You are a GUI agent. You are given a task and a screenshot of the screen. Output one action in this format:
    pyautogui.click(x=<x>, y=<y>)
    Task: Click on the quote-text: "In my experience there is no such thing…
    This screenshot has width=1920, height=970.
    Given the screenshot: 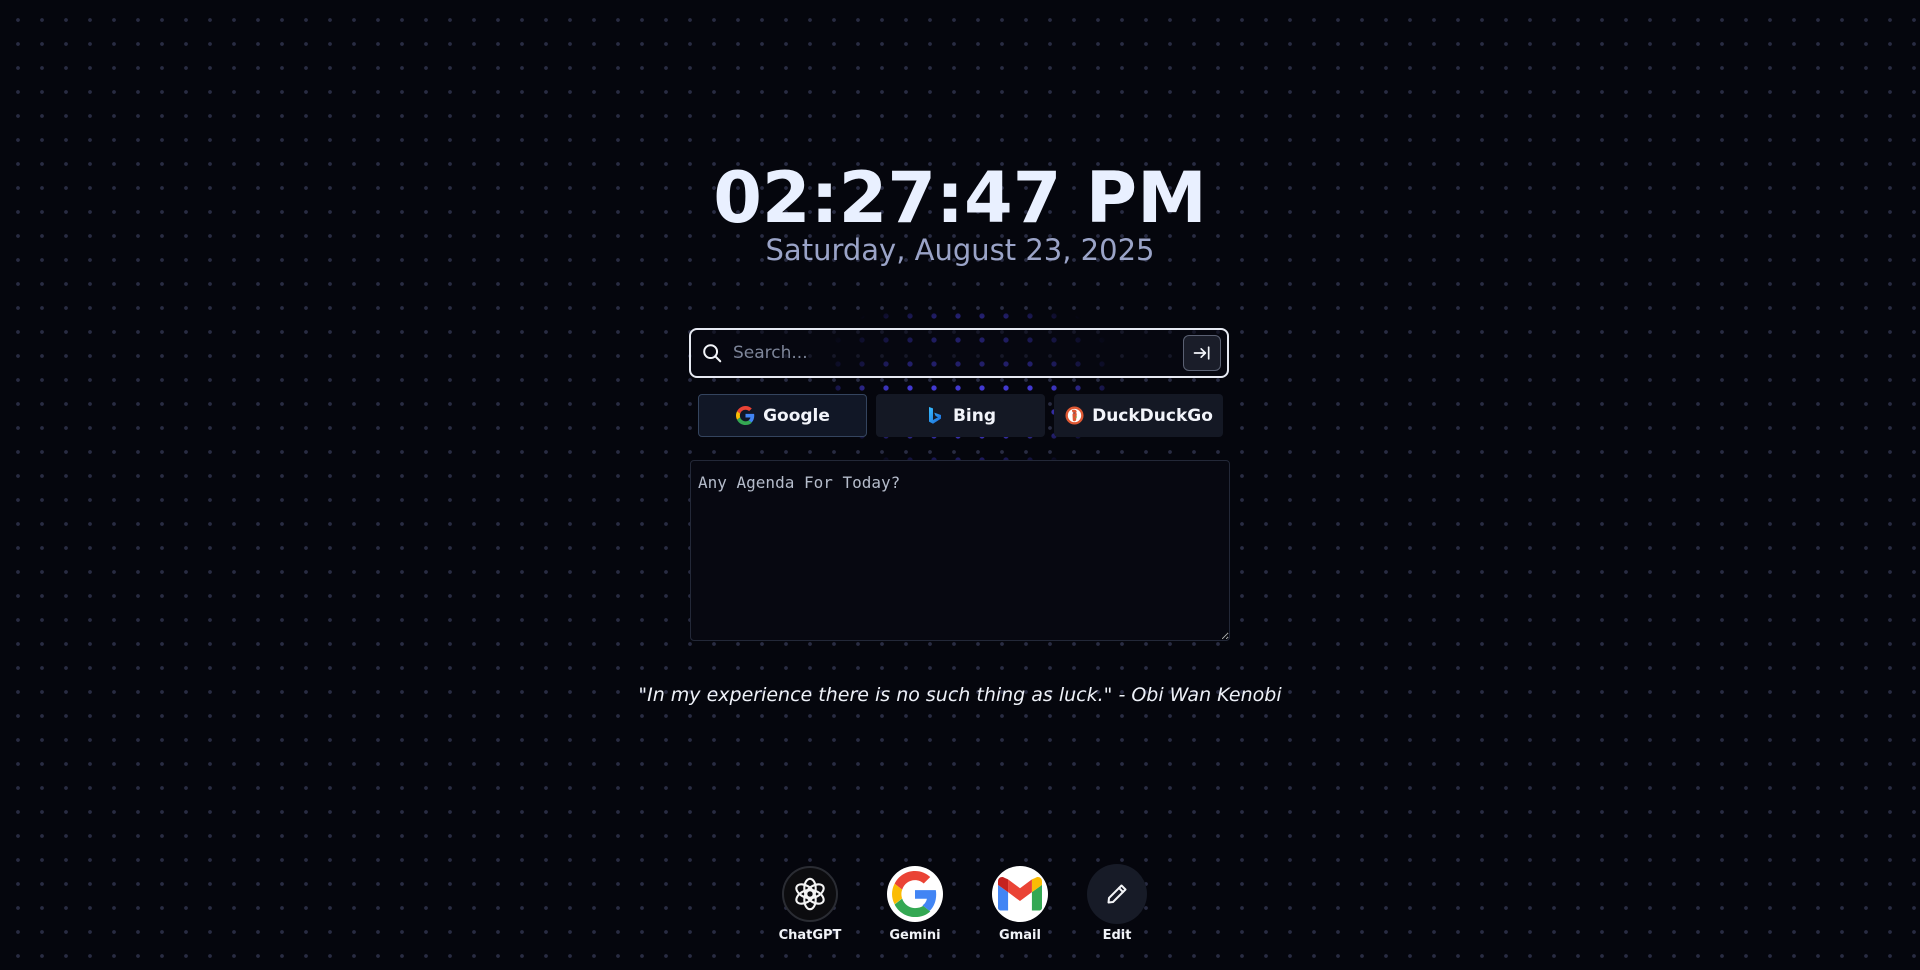 What is the action you would take?
    pyautogui.click(x=960, y=695)
    